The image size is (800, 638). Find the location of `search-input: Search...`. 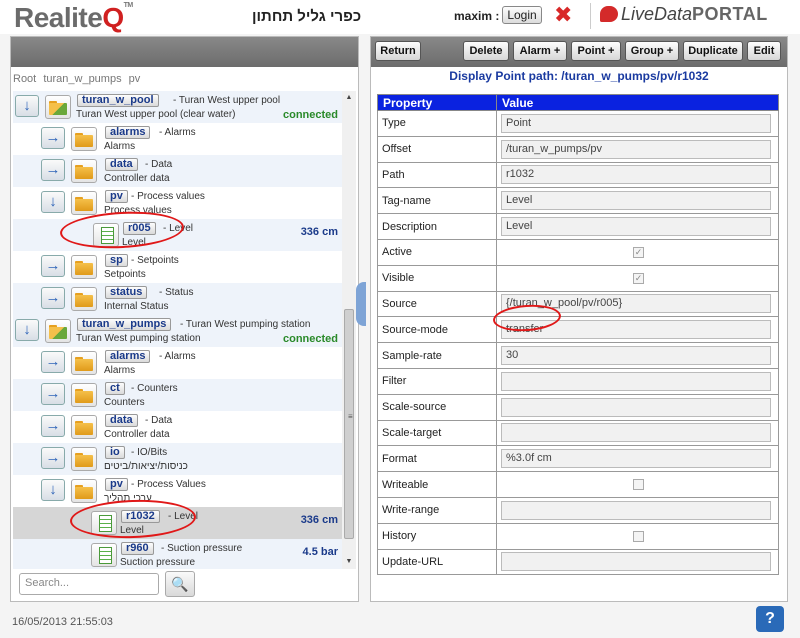

search-input: Search... is located at coordinates (89, 584).